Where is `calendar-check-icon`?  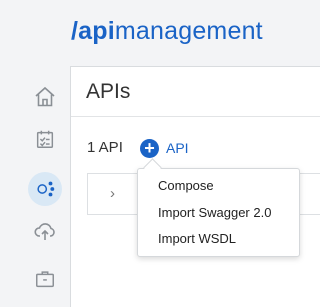
calendar-check-icon is located at coordinates (45, 139).